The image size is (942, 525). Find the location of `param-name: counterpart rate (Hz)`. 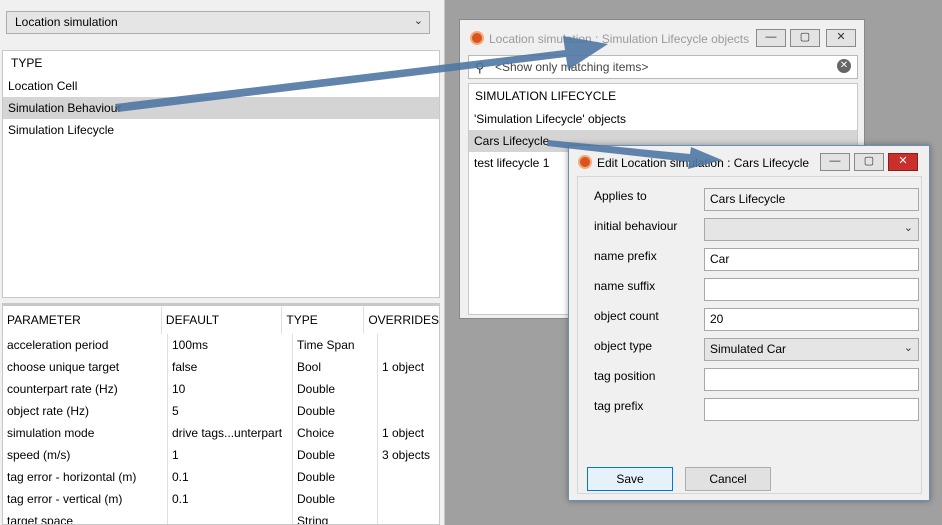

param-name: counterpart rate (Hz) is located at coordinates (85, 389).